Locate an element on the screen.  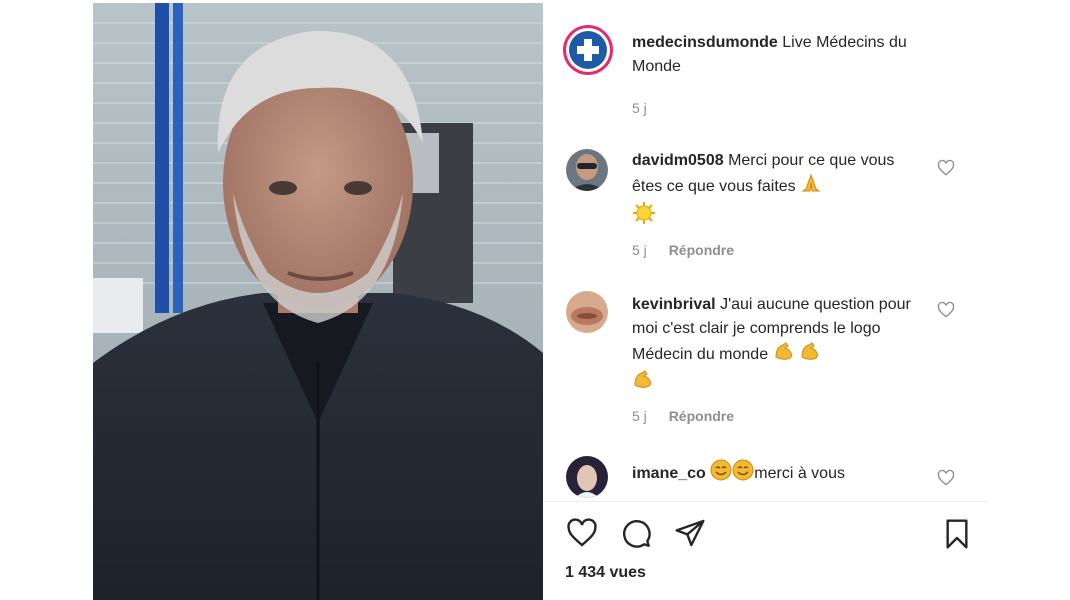
comment-username: kevinbrival is located at coordinates (674, 304).